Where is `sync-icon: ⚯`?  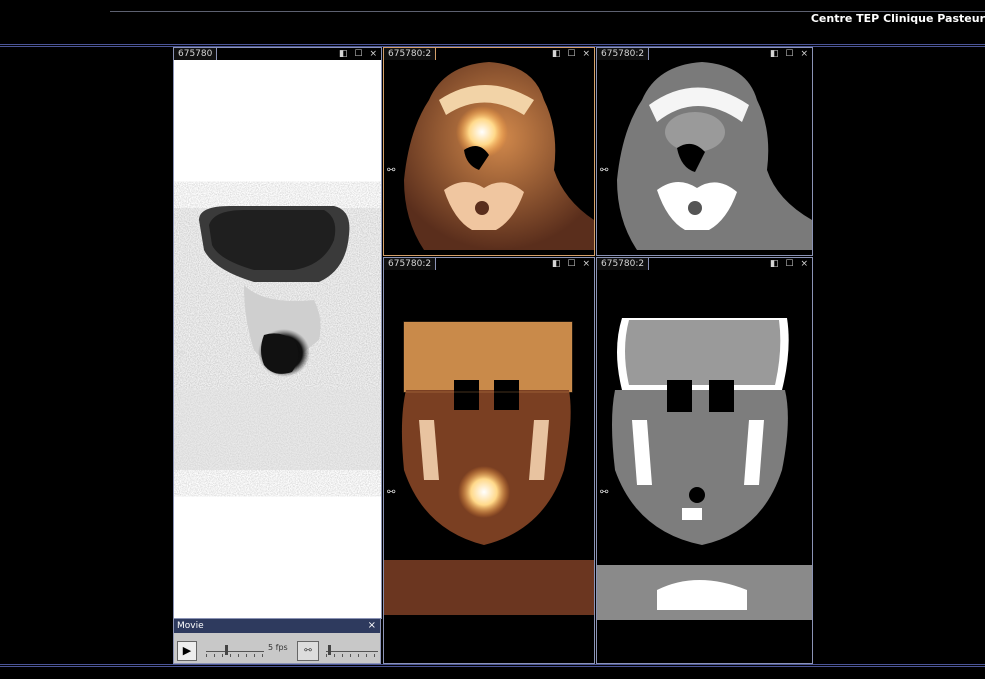 sync-icon: ⚯ is located at coordinates (308, 651).